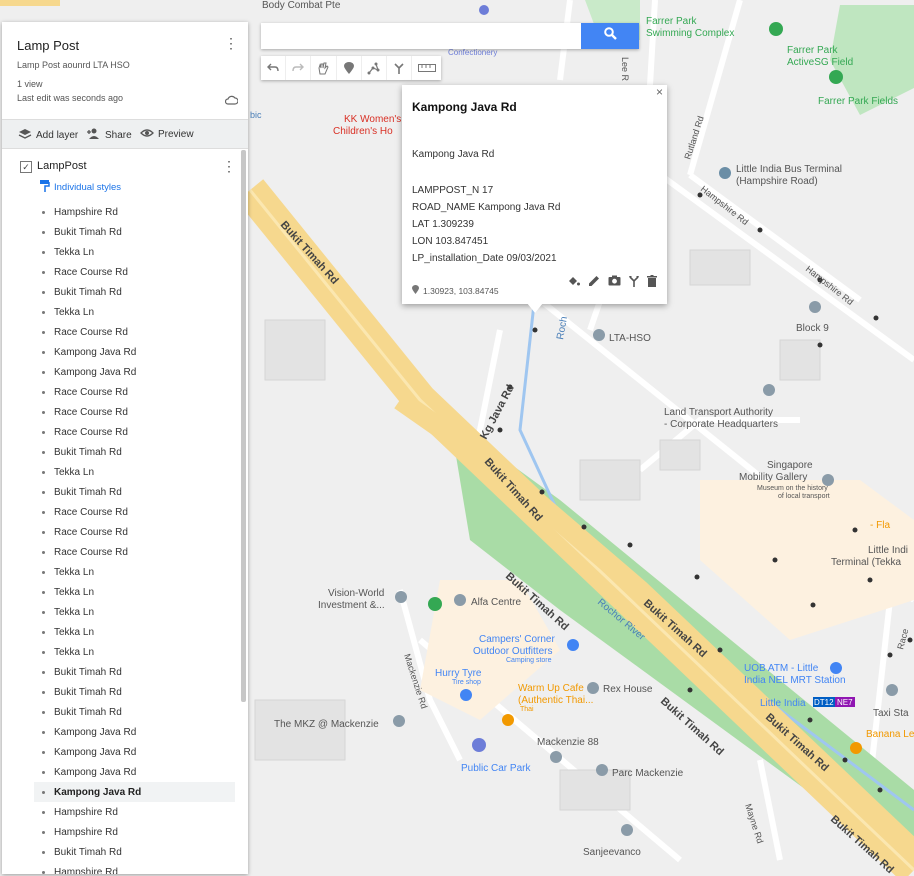 Image resolution: width=914 pixels, height=876 pixels. Describe the element at coordinates (109, 135) in the screenshot. I see `share-button: Share` at that location.